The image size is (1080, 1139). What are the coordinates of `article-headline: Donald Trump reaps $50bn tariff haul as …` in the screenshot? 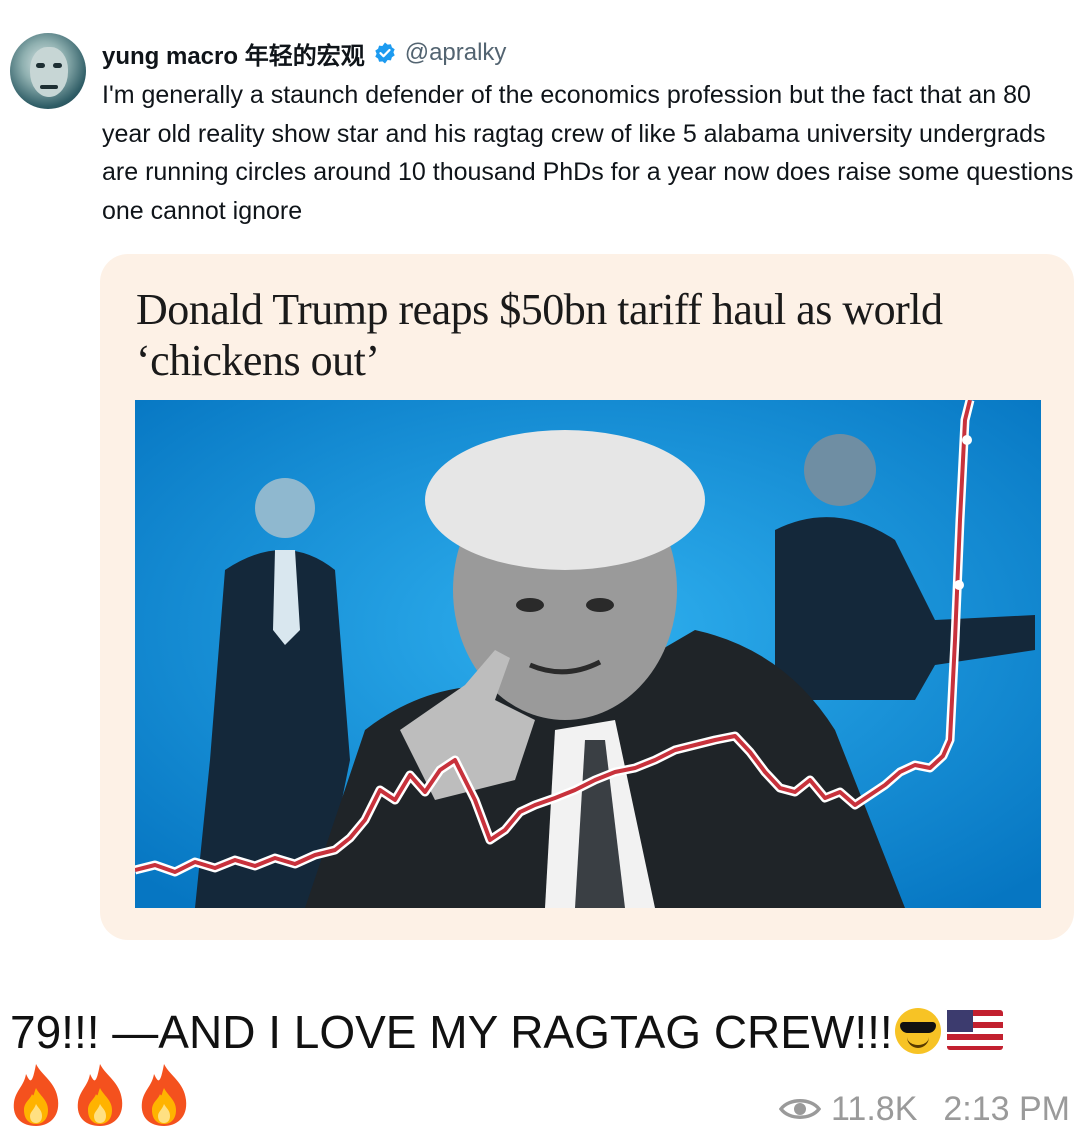 It's located at (539, 335).